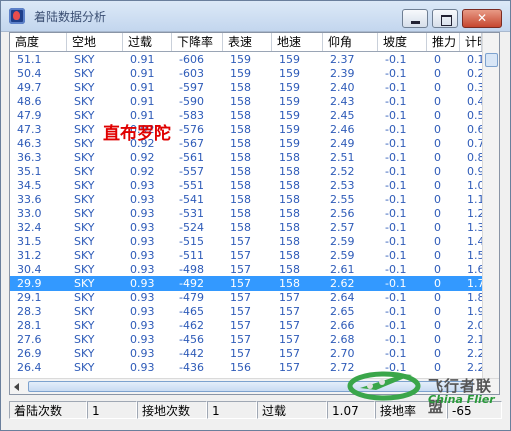  Describe the element at coordinates (29, 101) in the screenshot. I see `table-cell: 48.6` at that location.